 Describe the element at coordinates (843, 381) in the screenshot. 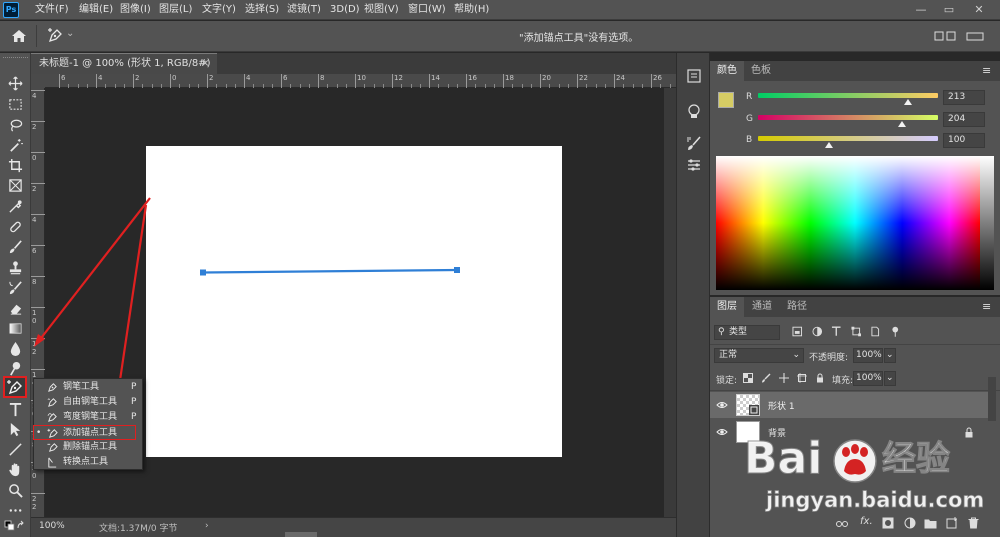

I see `fill-label: 填充:` at that location.